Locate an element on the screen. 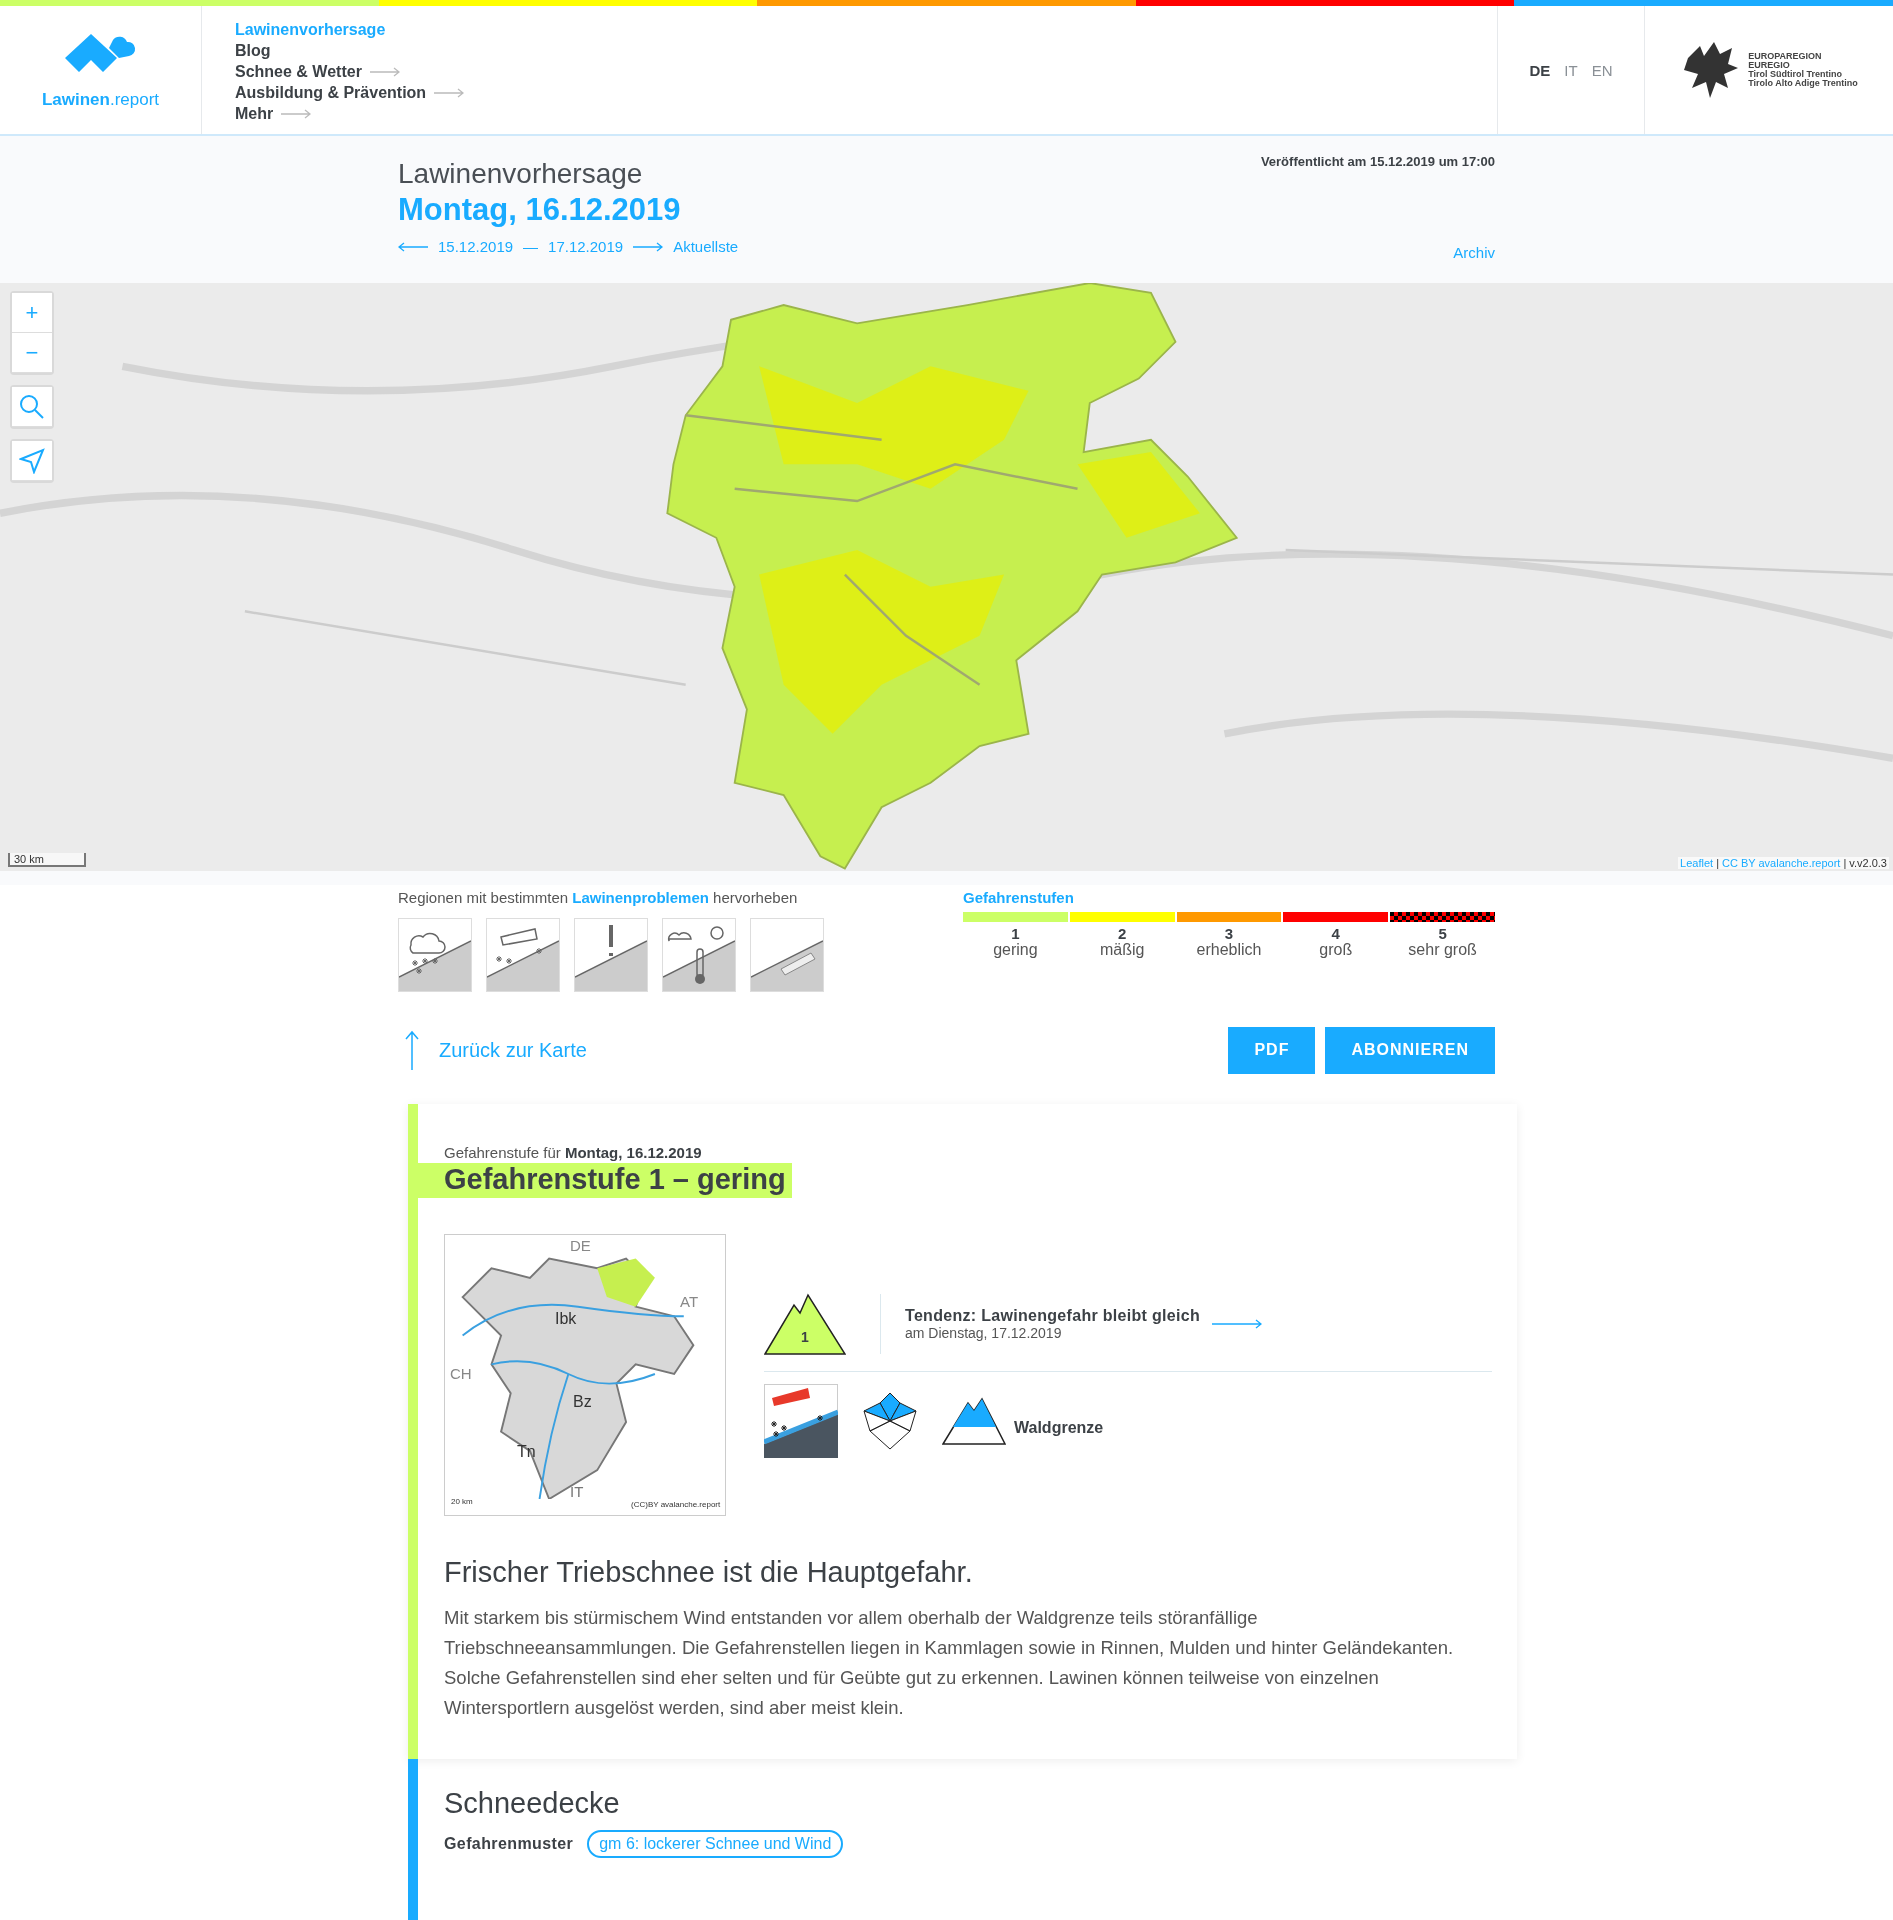 This screenshot has height=1920, width=1893. danger-pattern-tag: gm 6: lockerer Schnee und Wind is located at coordinates (715, 1844).